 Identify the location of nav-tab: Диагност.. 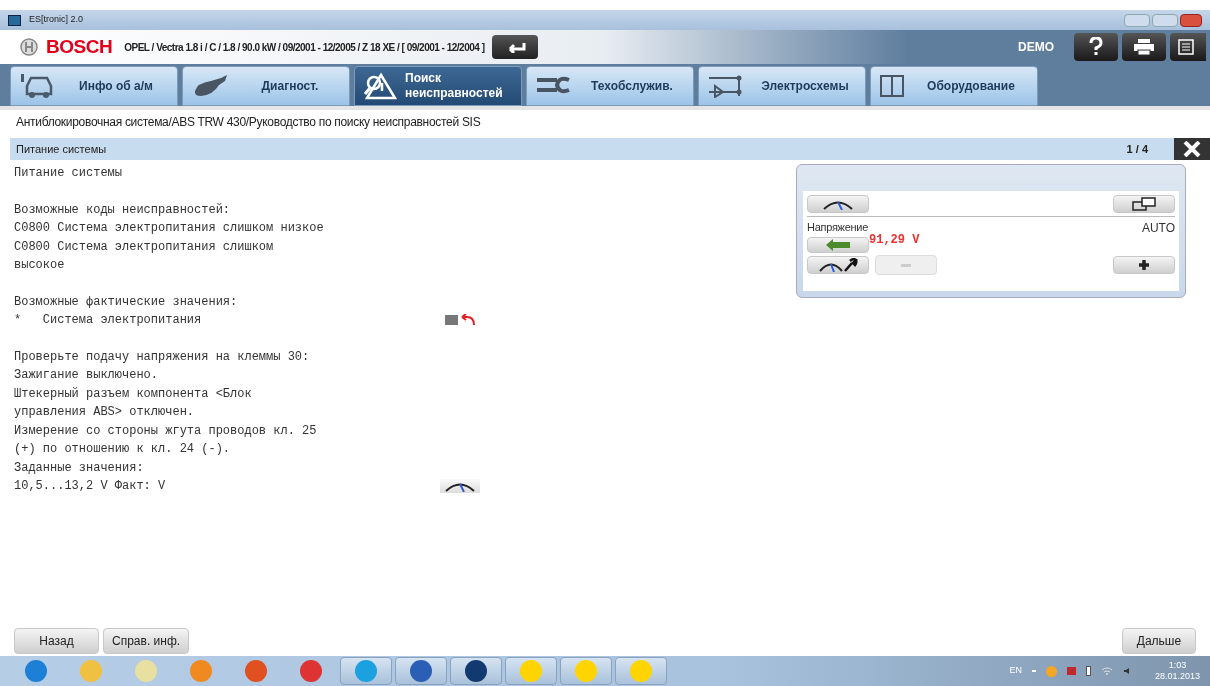
(266, 86).